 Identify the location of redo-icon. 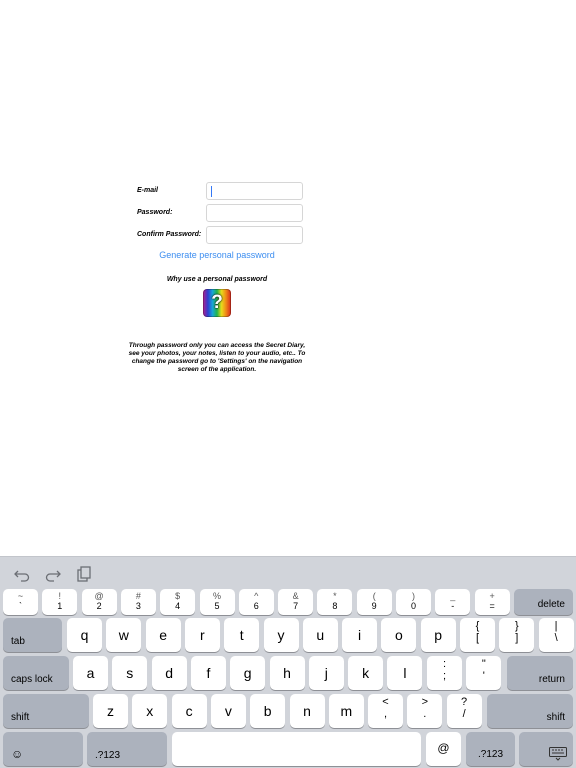
(53, 574).